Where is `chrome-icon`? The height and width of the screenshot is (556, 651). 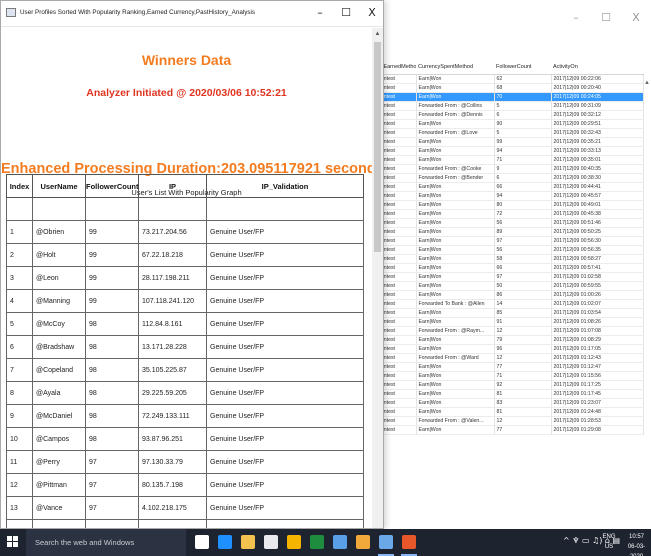
chrome-icon is located at coordinates (294, 542).